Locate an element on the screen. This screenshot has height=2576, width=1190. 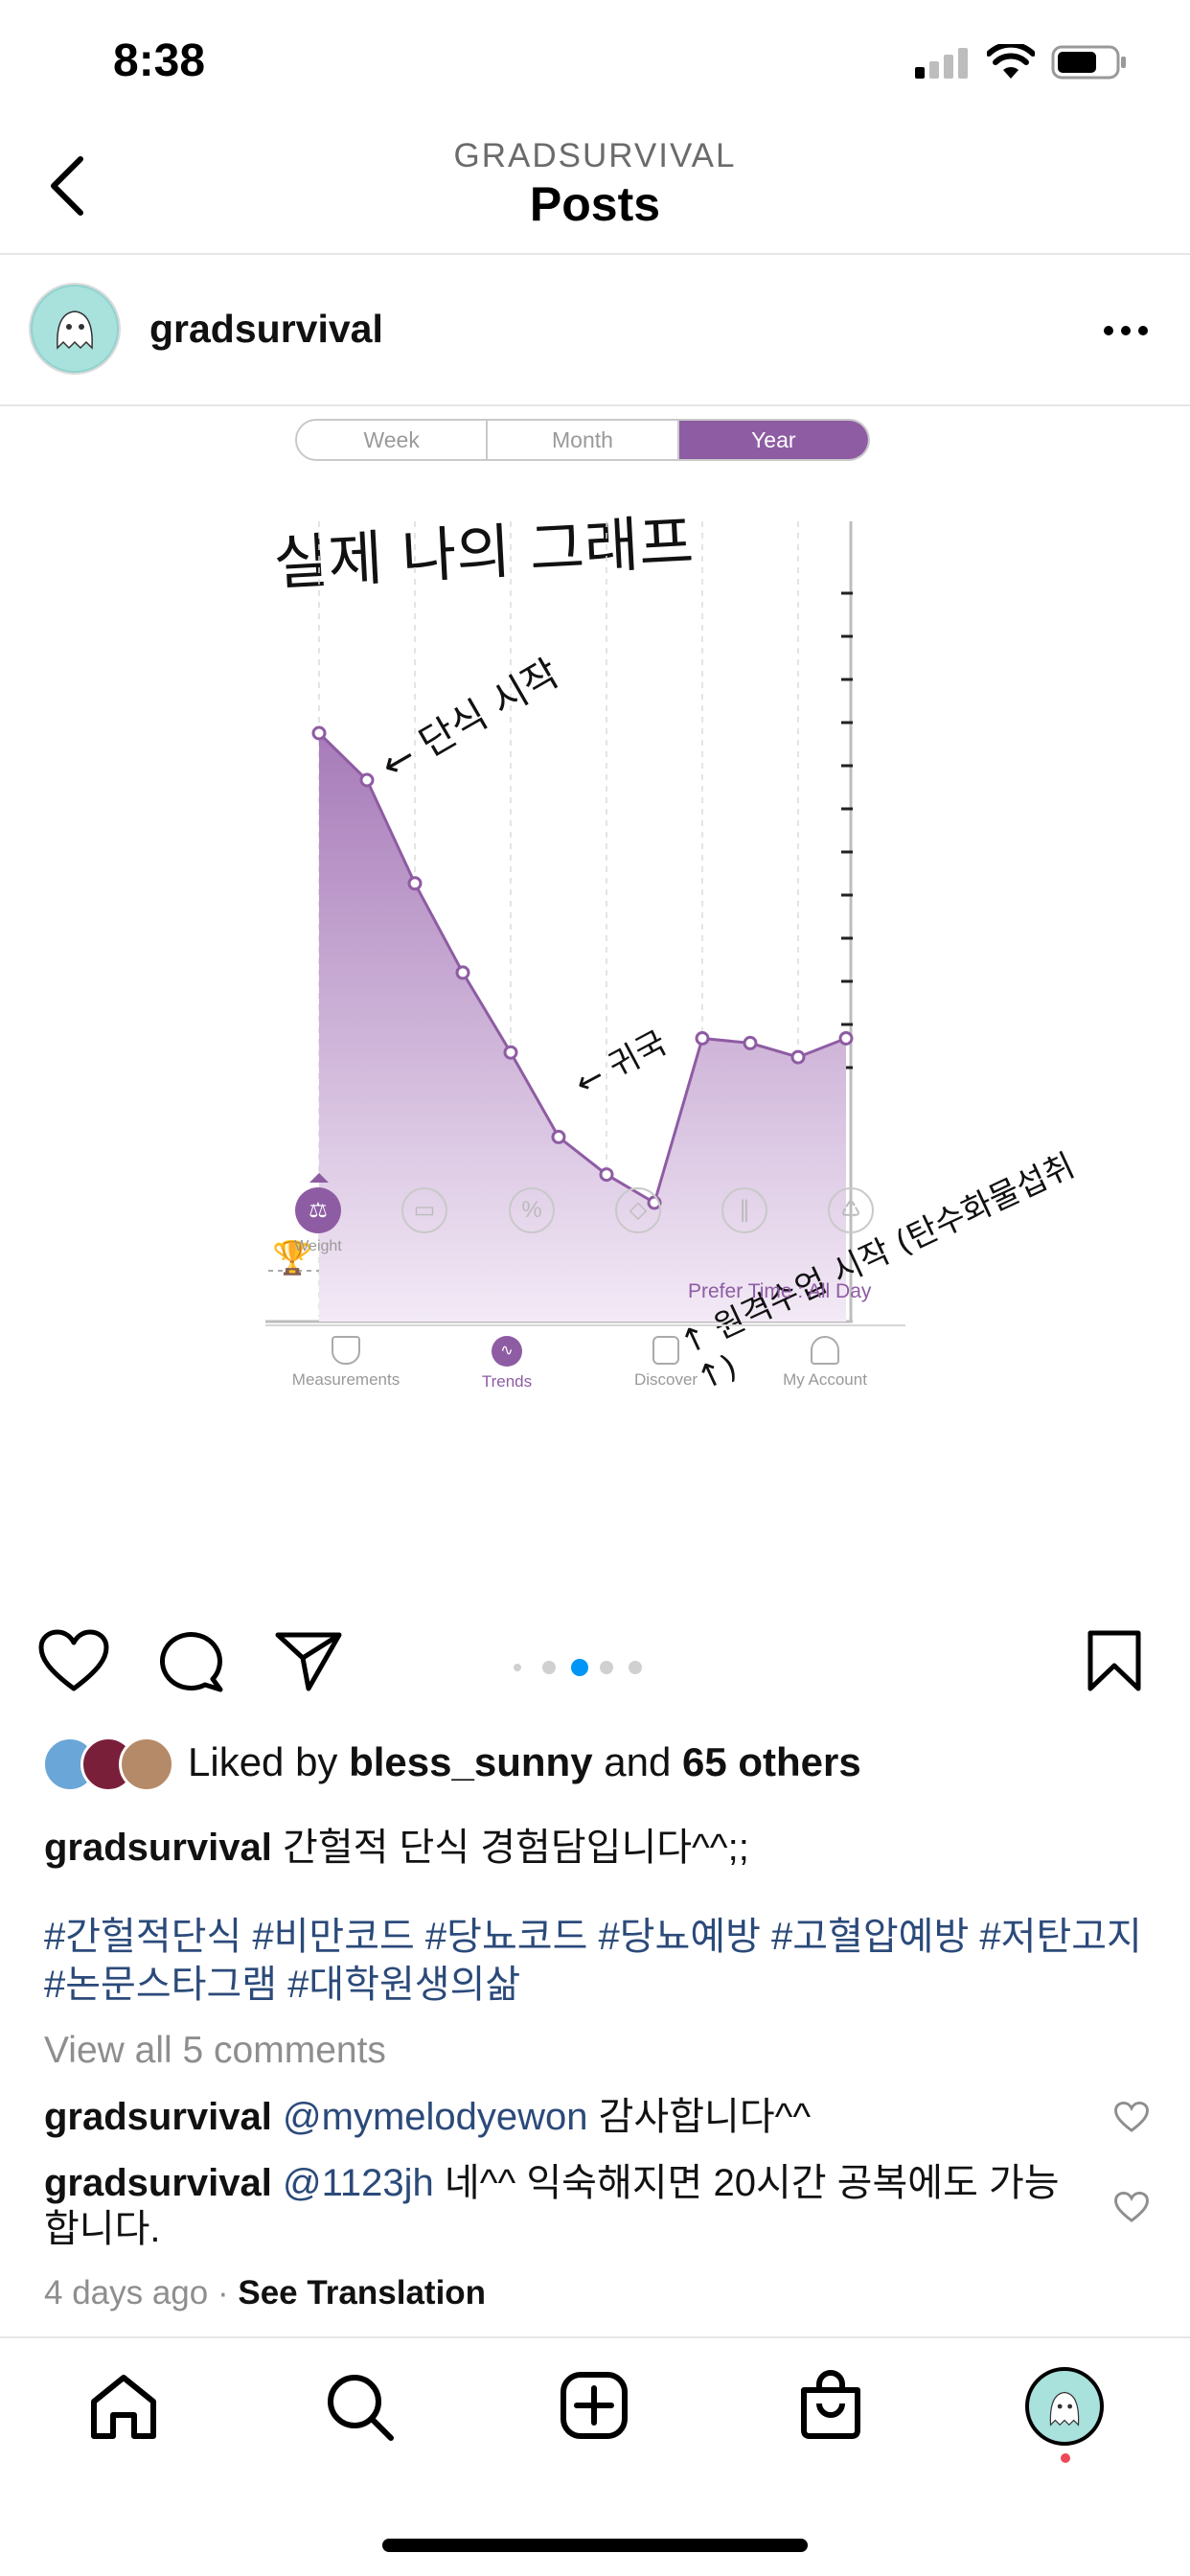
likes-others: 65 others is located at coordinates (772, 1761).